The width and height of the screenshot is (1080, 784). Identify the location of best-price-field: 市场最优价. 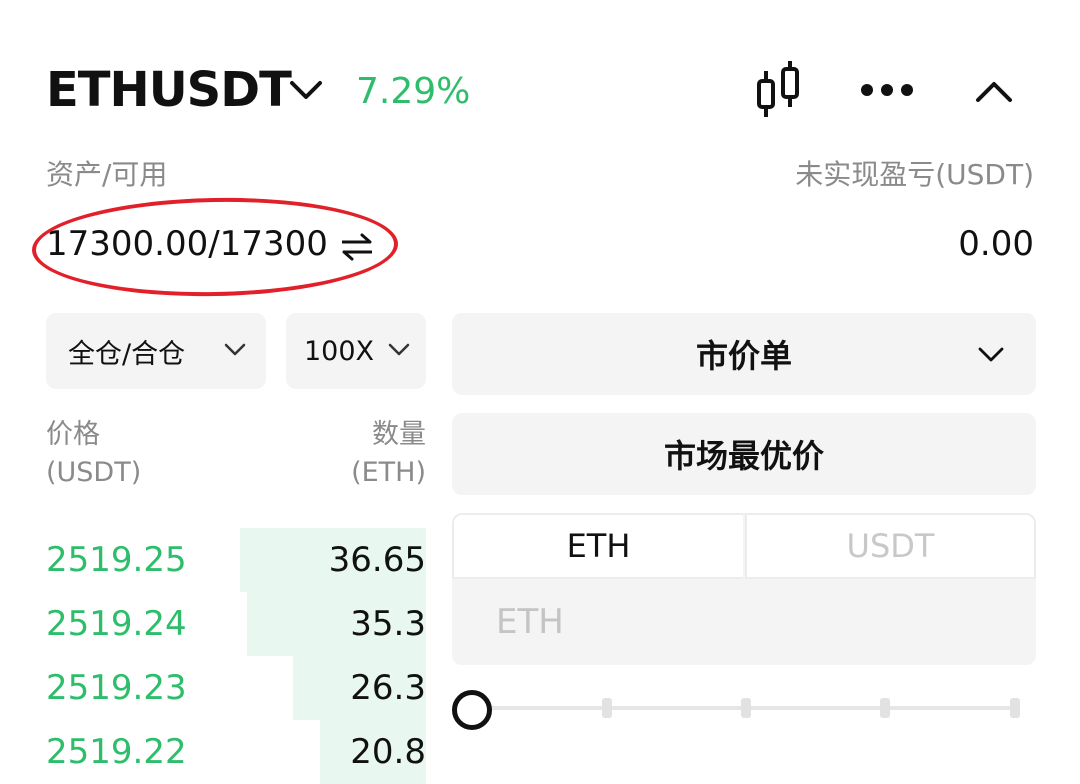
(744, 454).